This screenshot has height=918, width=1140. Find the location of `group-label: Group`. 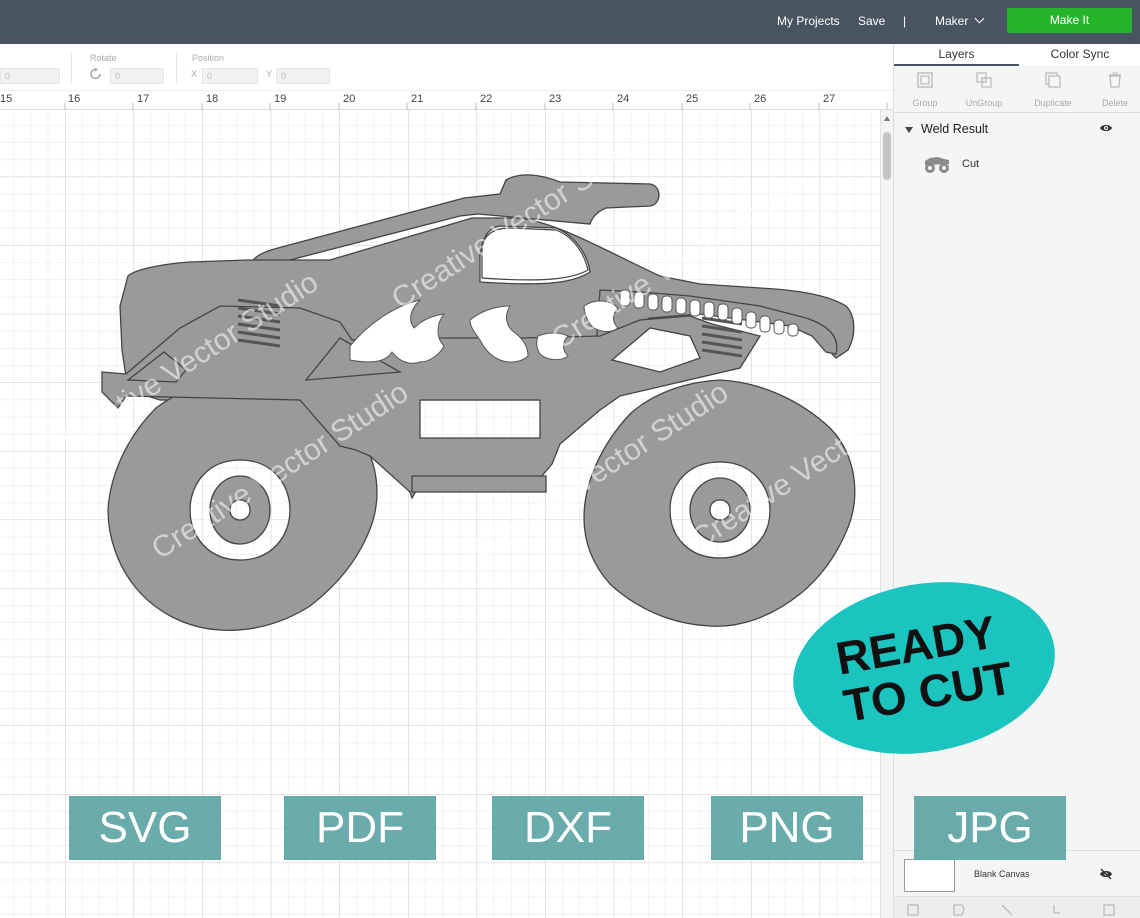

group-label: Group is located at coordinates (925, 103).